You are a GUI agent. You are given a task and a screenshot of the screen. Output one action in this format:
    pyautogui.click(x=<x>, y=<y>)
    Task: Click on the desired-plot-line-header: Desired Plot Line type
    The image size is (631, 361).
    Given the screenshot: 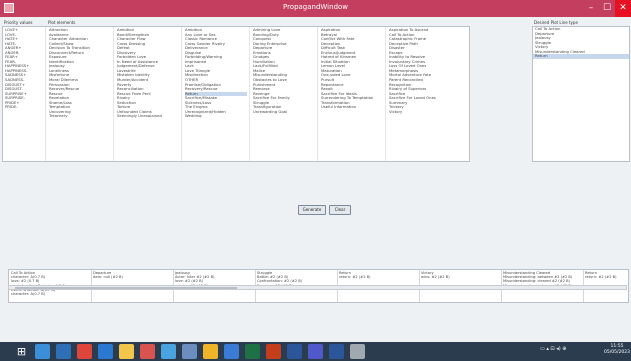 What is the action you would take?
    pyautogui.click(x=556, y=22)
    